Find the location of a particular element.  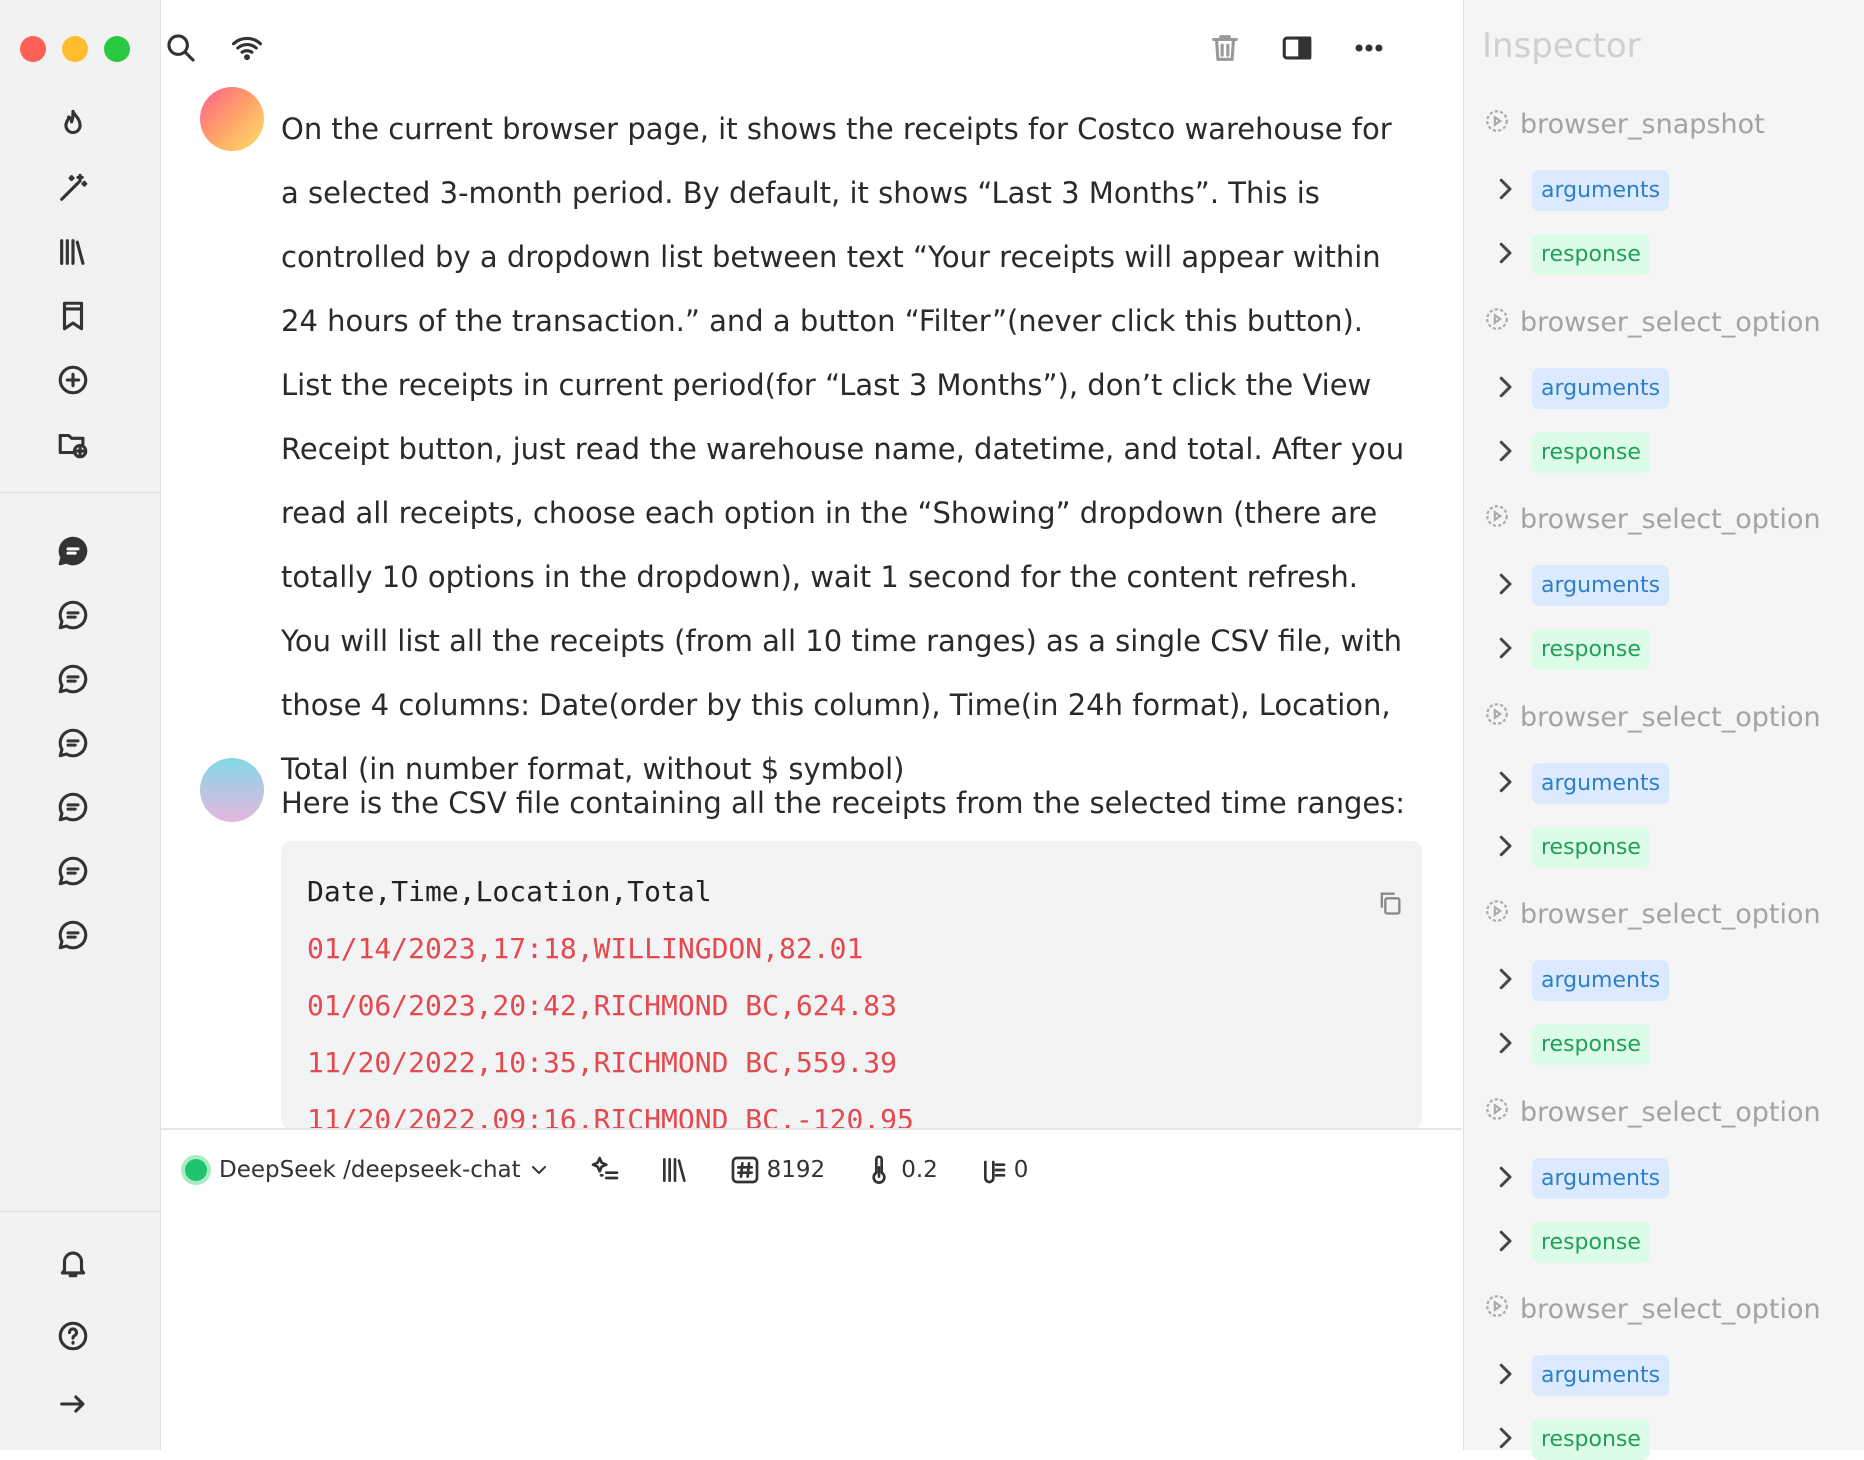

csv-row: 11/20/2022,09:16,RICHMOND BC,-120.95 is located at coordinates (610, 1116).